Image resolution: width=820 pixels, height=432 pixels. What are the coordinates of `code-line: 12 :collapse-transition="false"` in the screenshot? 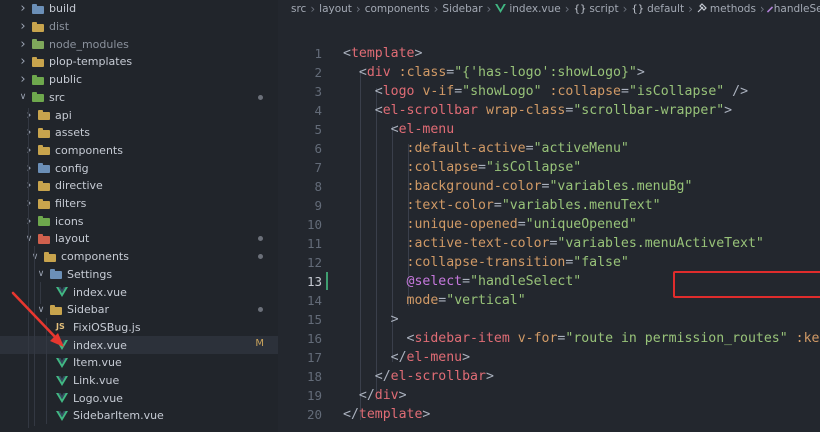 It's located at (549, 262).